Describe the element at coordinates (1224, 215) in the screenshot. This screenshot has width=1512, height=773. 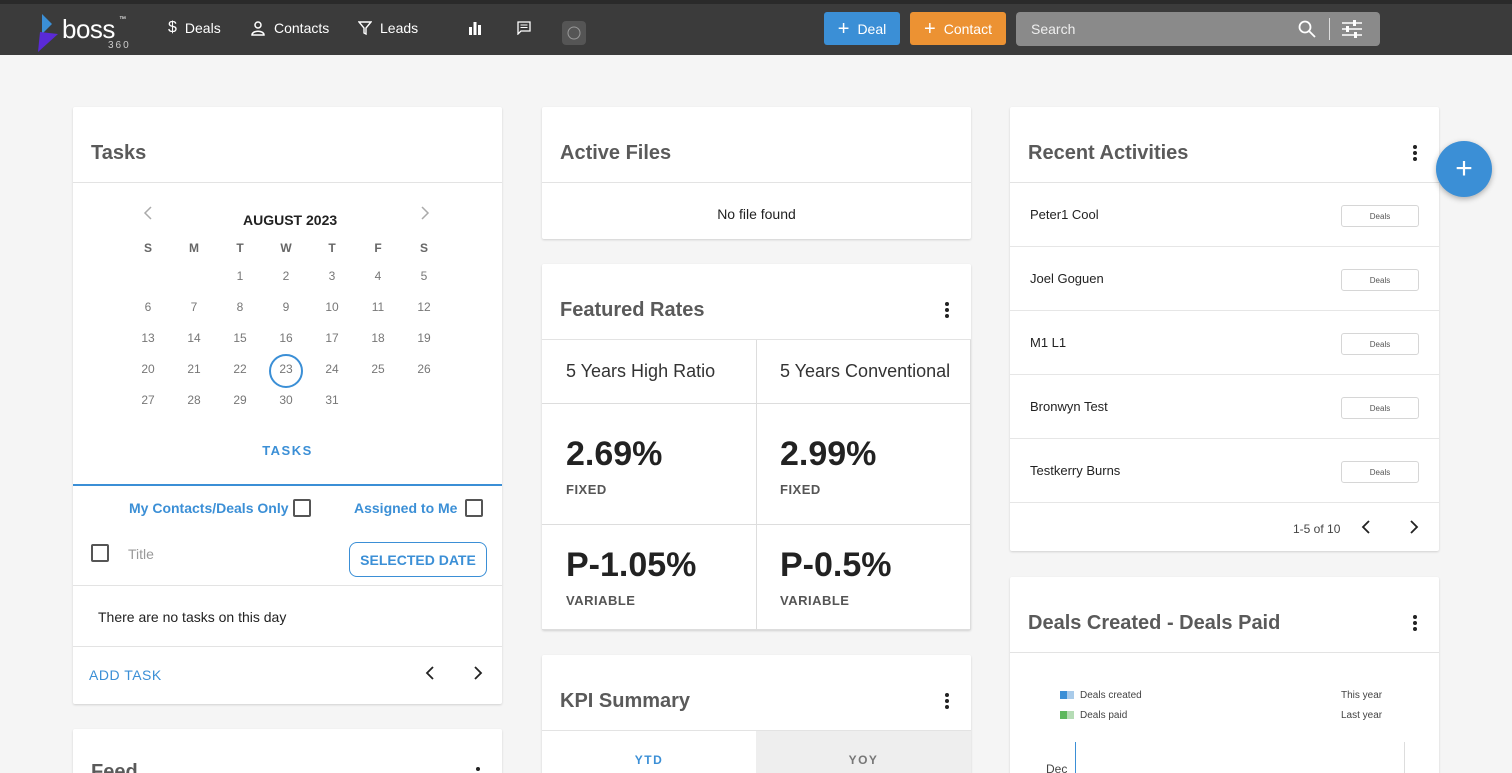
I see `activity-row: Peter1 Cool Deals` at that location.